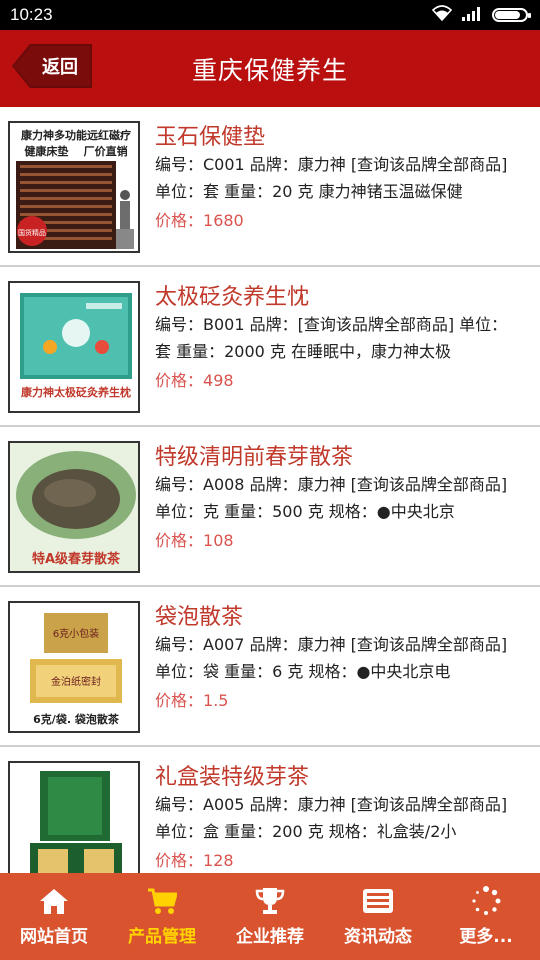 The image size is (540, 960). What do you see at coordinates (218, 860) in the screenshot?
I see `price-value: 128` at bounding box center [218, 860].